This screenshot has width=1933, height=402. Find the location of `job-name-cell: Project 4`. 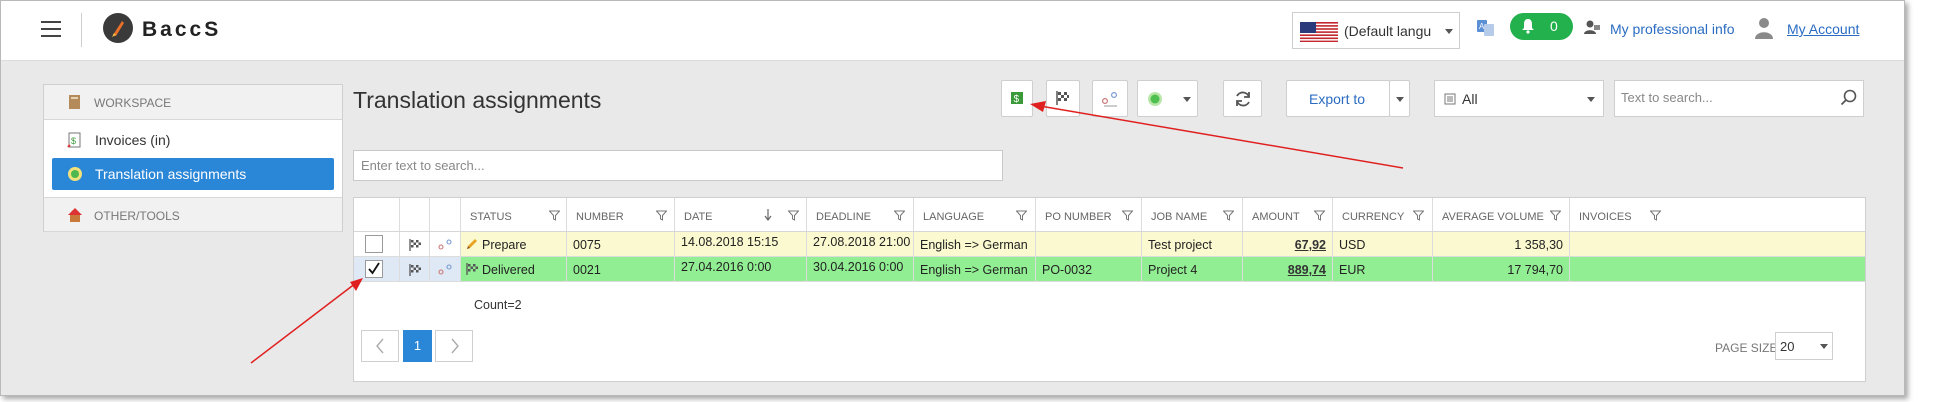

job-name-cell: Project 4 is located at coordinates (1192, 269).